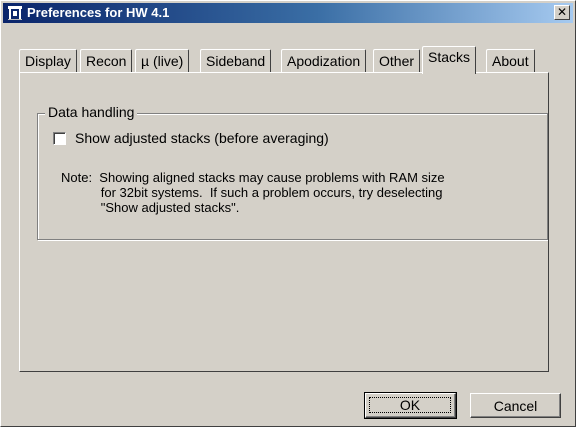  I want to click on focus-rect: OK, so click(410, 405).